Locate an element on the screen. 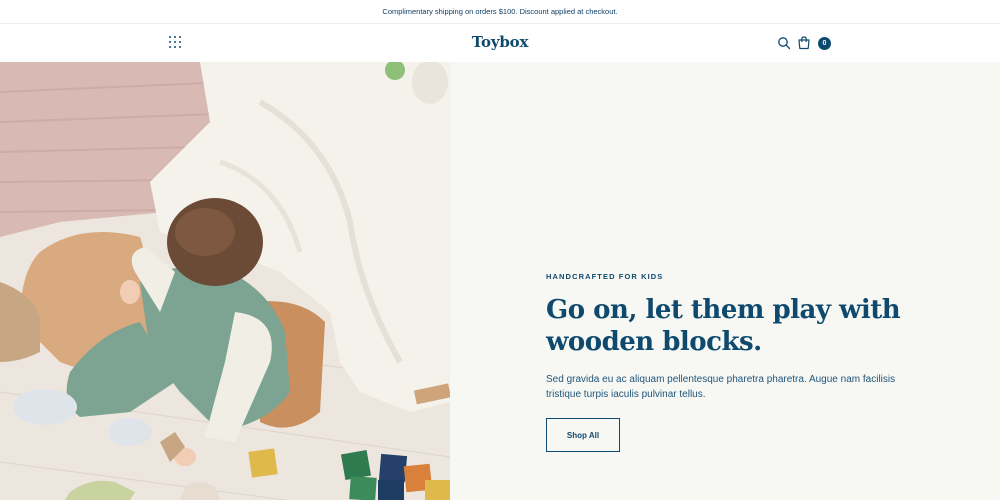 Image resolution: width=1000 pixels, height=500 pixels. logo-link: Toybox is located at coordinates (500, 42).